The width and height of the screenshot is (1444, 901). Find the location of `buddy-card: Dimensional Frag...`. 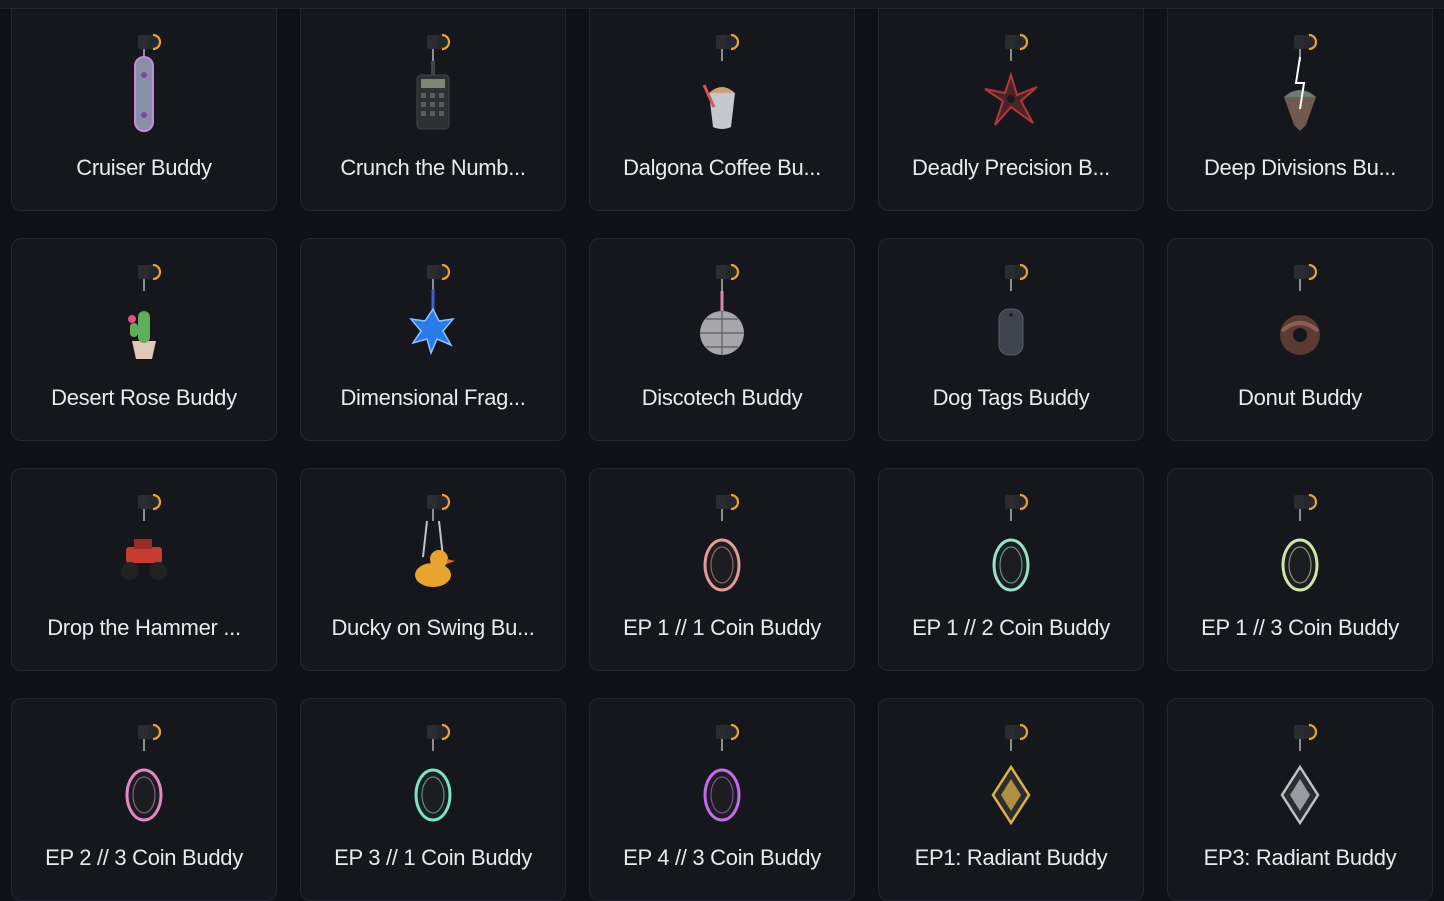

buddy-card: Dimensional Frag... is located at coordinates (433, 339).